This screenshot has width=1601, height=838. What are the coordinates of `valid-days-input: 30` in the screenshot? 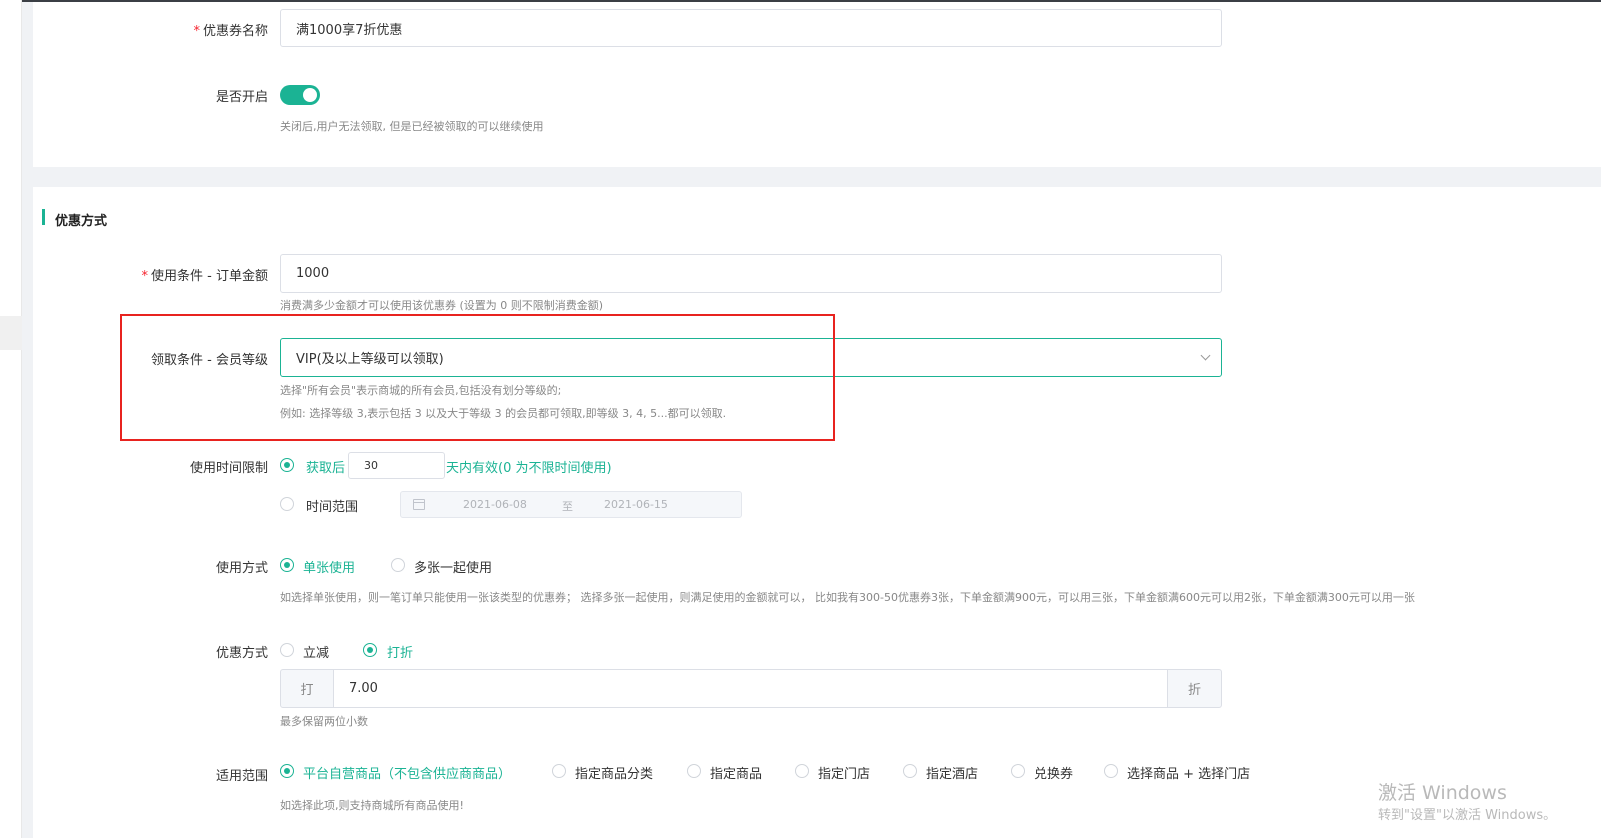 It's located at (396, 465).